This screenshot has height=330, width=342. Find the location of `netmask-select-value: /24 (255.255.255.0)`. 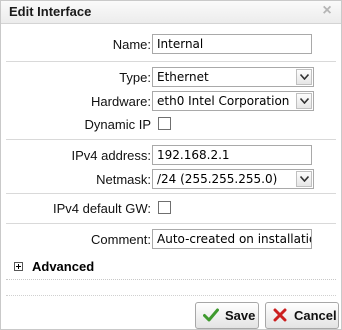

netmask-select-value: /24 (255.255.255.0) is located at coordinates (217, 179).